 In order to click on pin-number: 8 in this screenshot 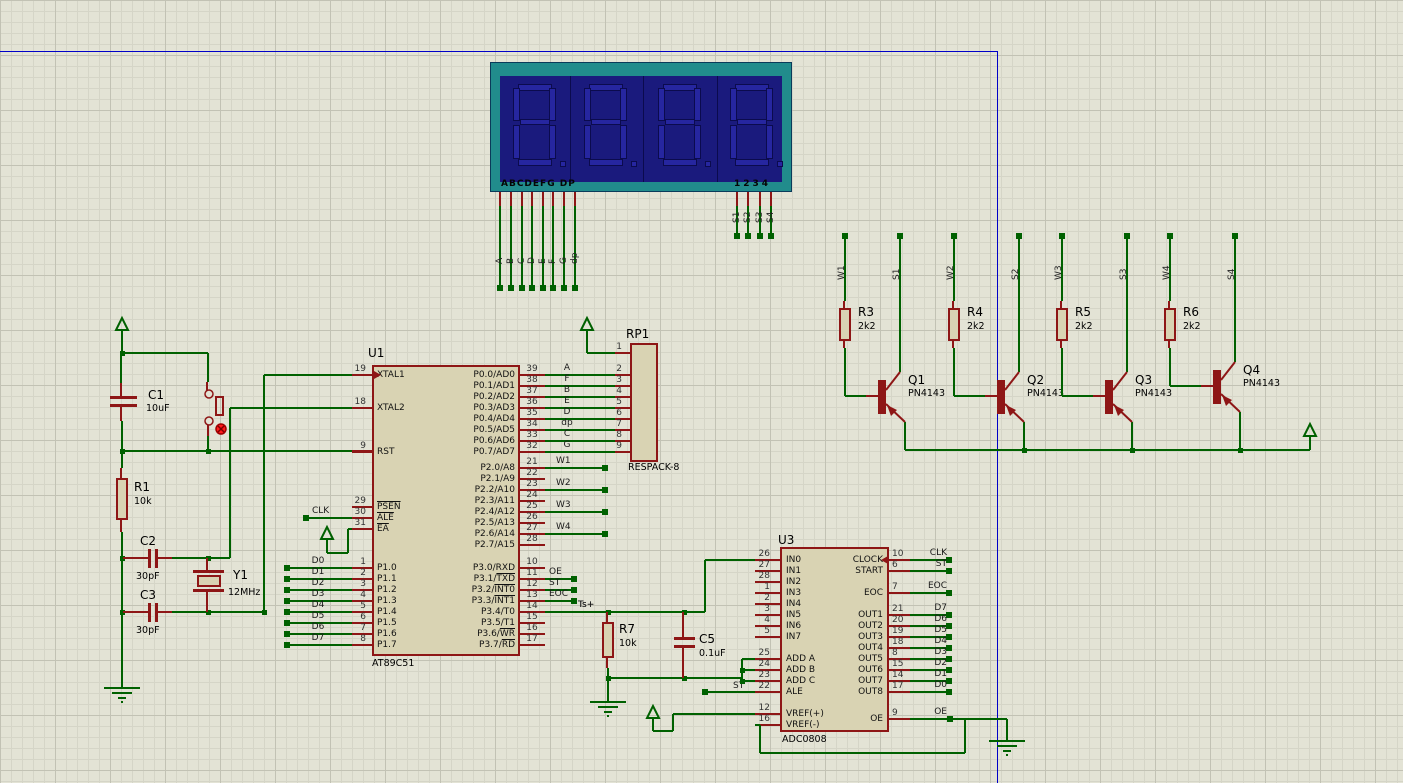, I will do `click(363, 639)`.